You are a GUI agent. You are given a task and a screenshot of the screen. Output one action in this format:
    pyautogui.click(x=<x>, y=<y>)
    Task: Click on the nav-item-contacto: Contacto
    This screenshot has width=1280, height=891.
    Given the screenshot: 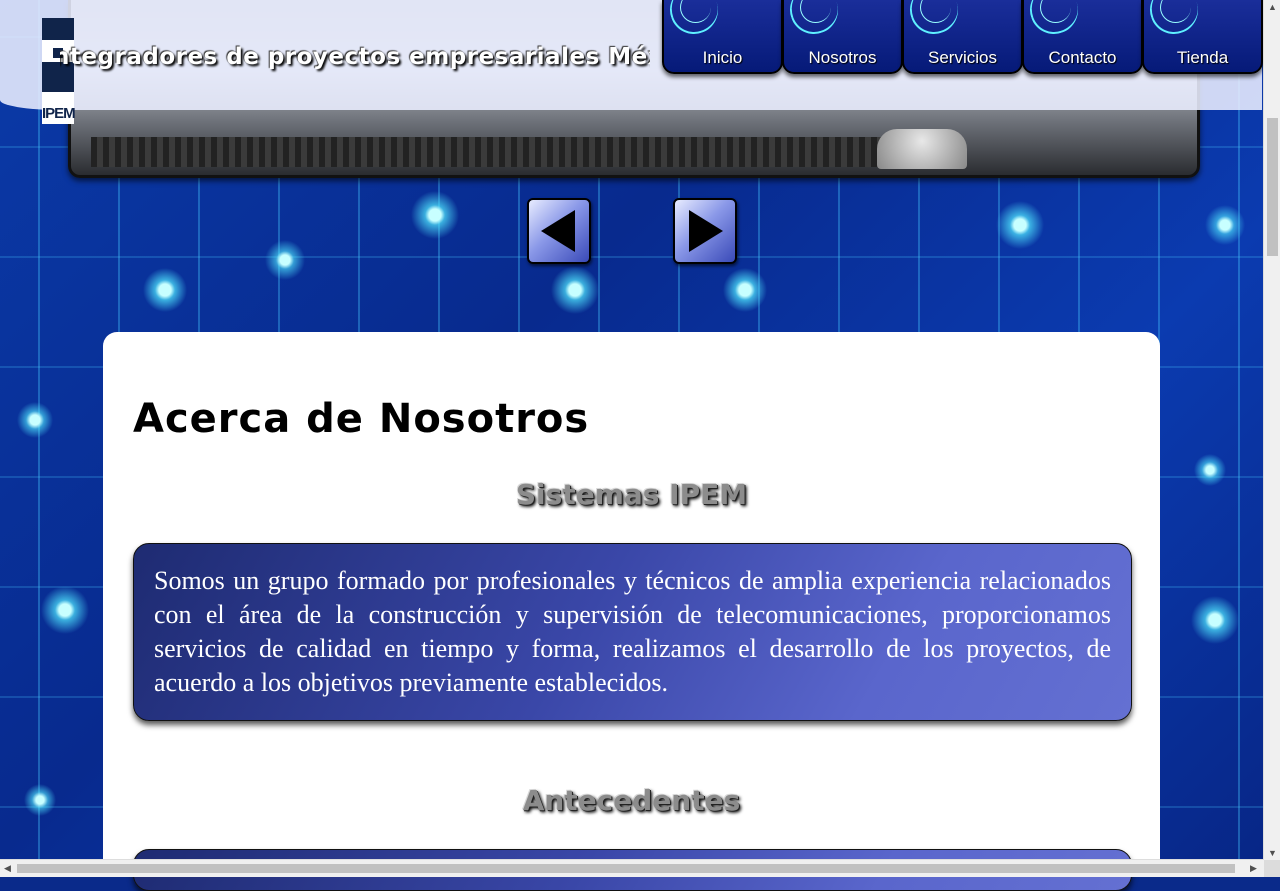 What is the action you would take?
    pyautogui.click(x=1082, y=37)
    